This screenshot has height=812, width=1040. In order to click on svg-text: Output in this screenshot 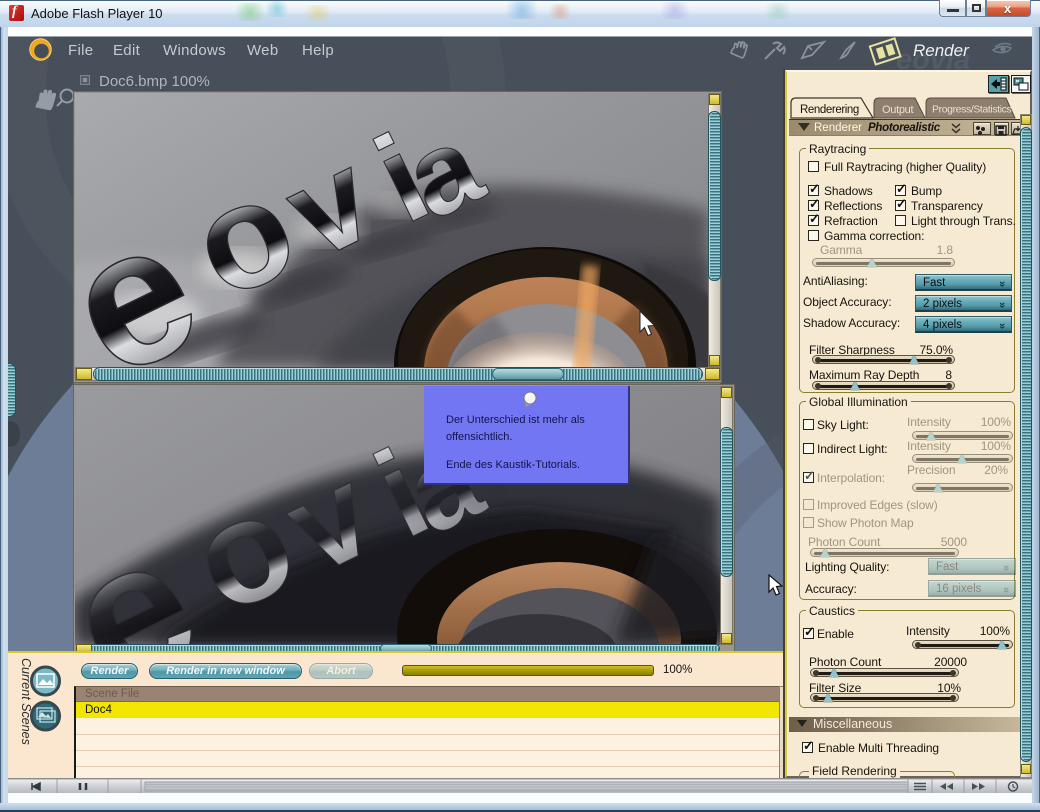, I will do `click(897, 110)`.